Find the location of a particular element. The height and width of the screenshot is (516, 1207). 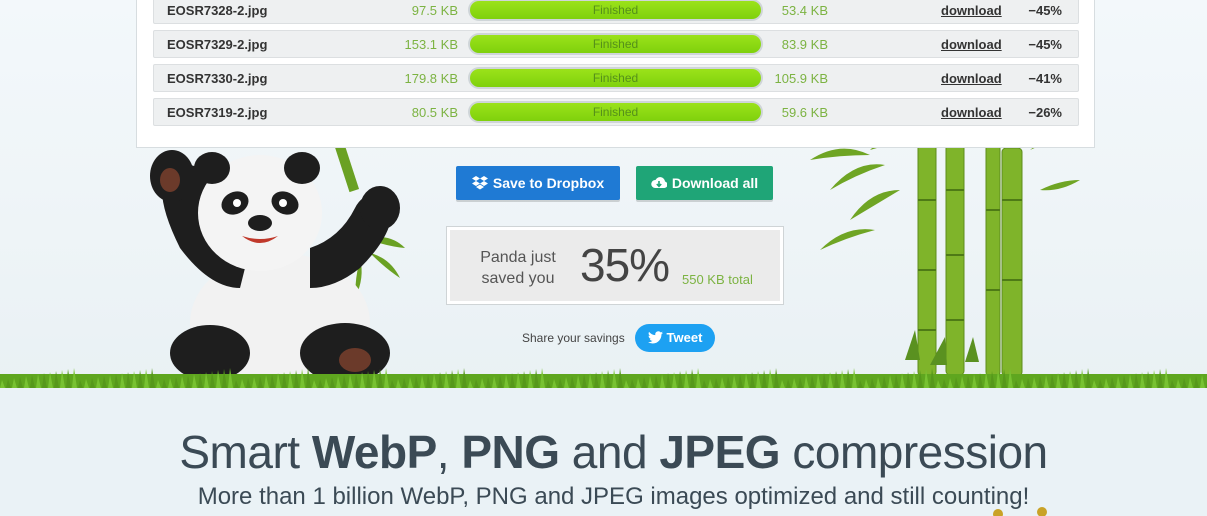

file-name: EOSR7330-2.jpg is located at coordinates (217, 78).